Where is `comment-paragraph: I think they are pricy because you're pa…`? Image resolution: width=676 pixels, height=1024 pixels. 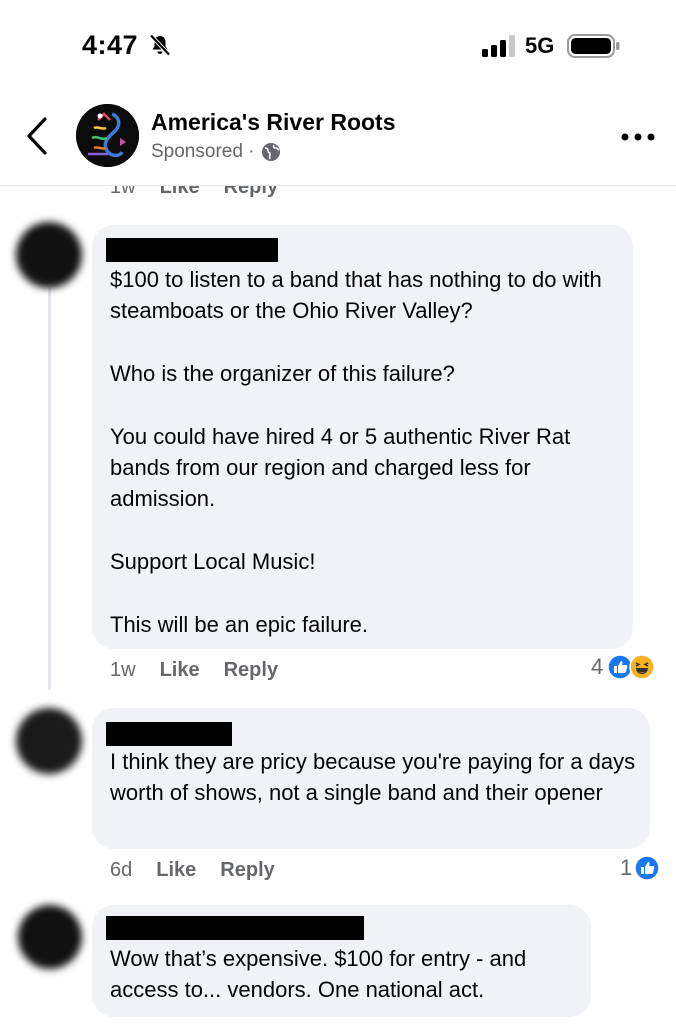 comment-paragraph: I think they are pricy because you're pa… is located at coordinates (373, 777).